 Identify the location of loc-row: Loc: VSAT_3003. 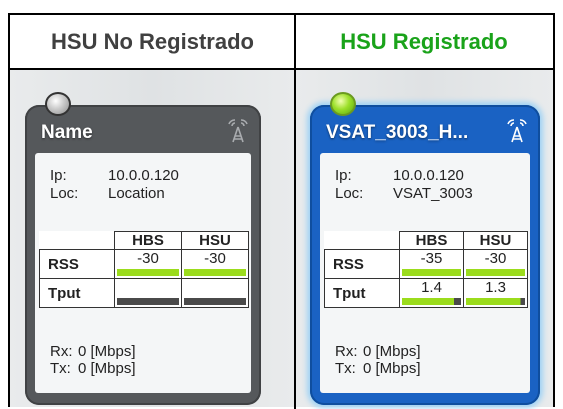
(404, 193).